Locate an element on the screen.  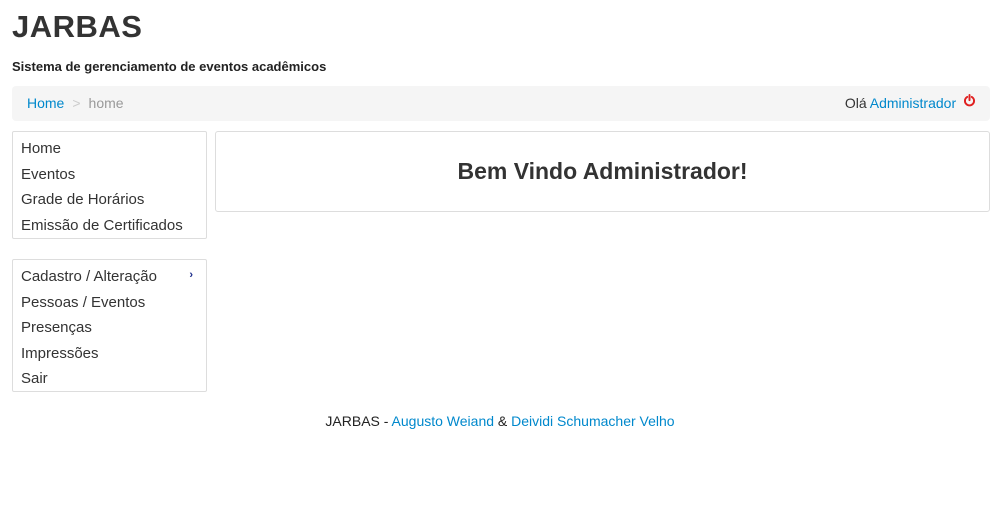
sidebar-item-grade-de-horarios: Grade de Horários is located at coordinates (109, 200).